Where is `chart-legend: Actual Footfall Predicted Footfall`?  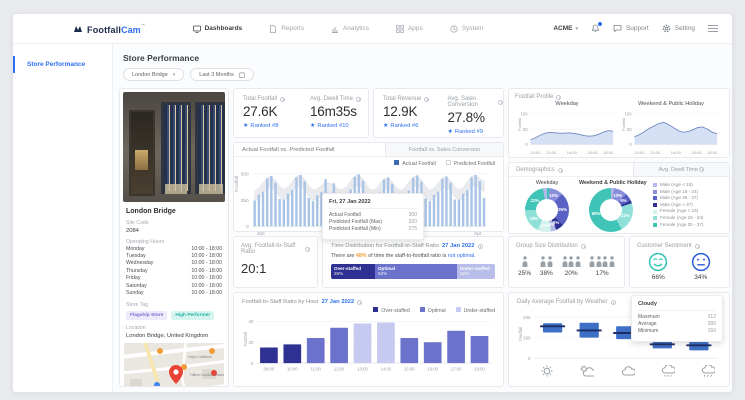
chart-legend: Actual Footfall Predicted Footfall is located at coordinates (444, 163).